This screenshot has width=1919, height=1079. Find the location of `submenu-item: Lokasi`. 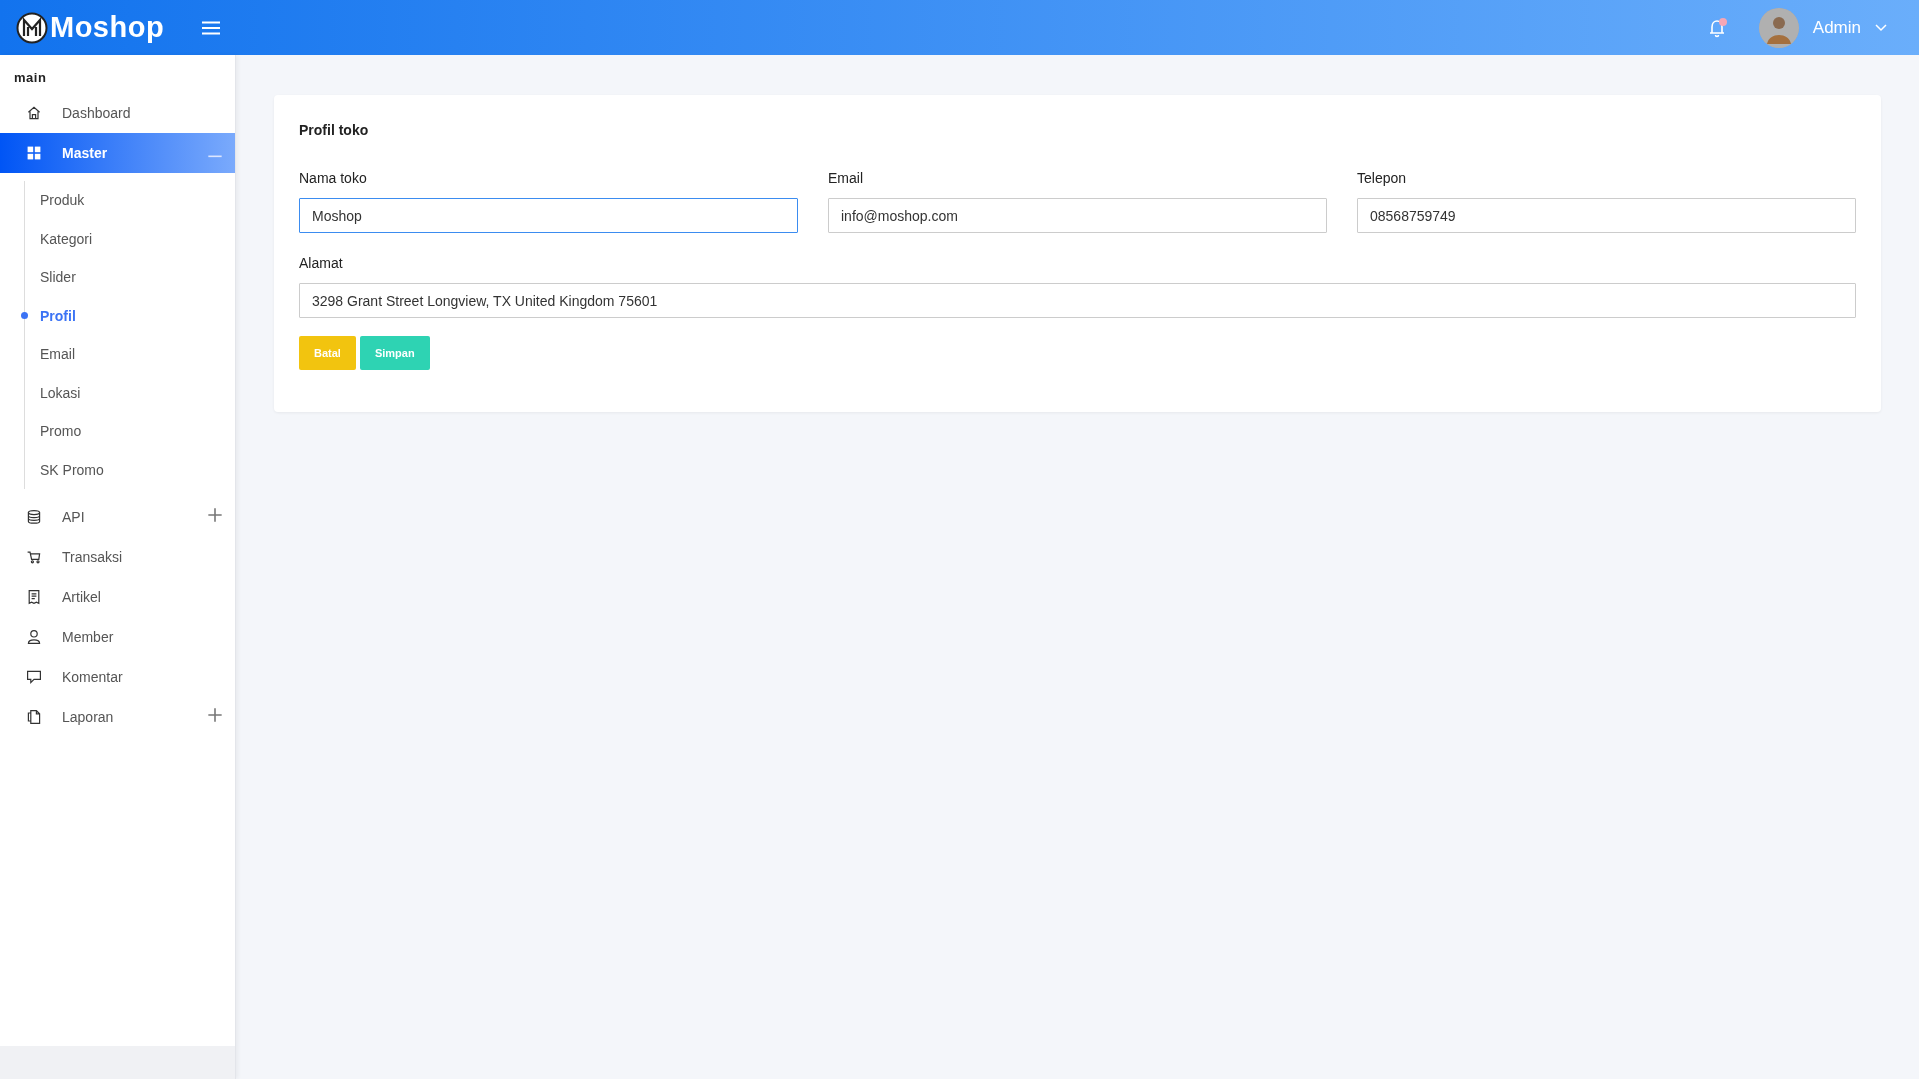

submenu-item: Lokasi is located at coordinates (130, 392).